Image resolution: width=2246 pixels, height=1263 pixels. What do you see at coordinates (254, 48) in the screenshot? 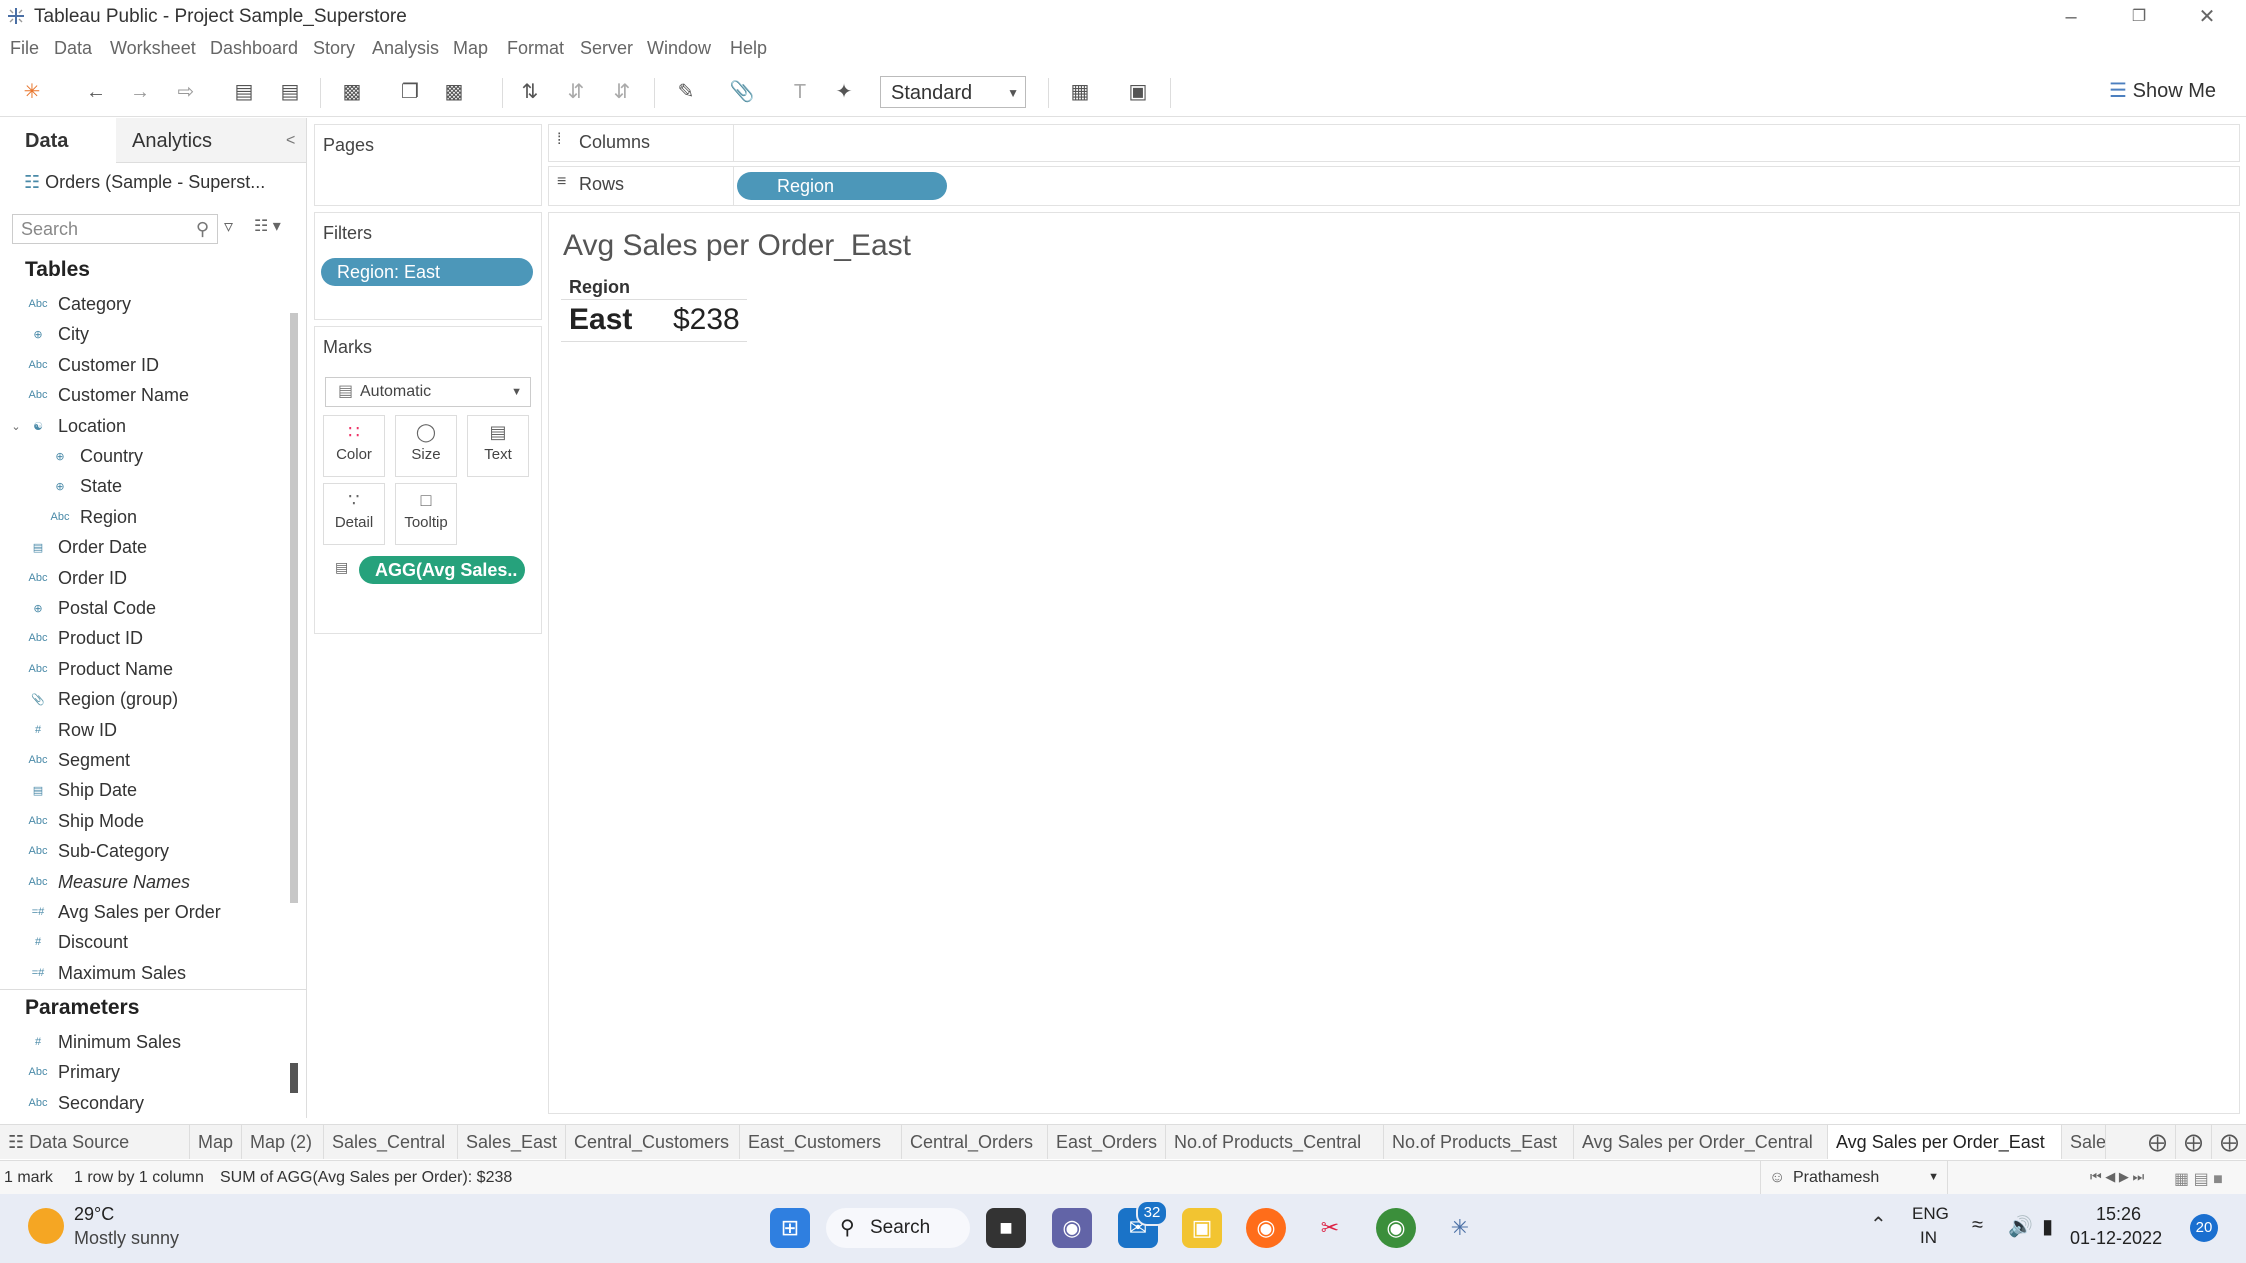
I see `menu-dashboard: Dashboard` at bounding box center [254, 48].